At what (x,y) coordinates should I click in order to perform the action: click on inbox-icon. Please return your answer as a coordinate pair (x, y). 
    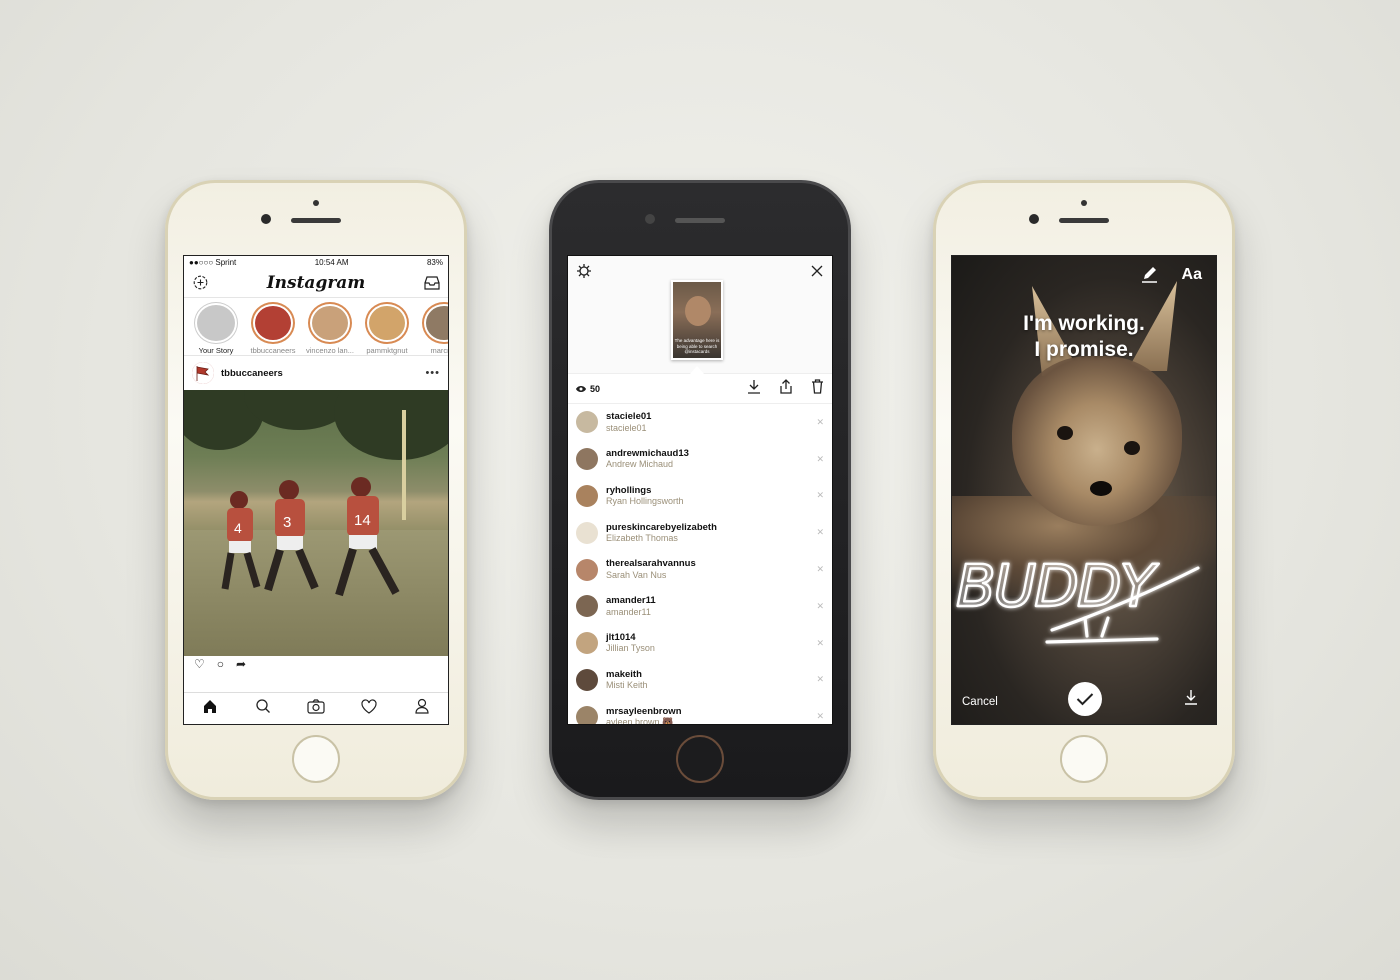
    Looking at the image, I should click on (432, 283).